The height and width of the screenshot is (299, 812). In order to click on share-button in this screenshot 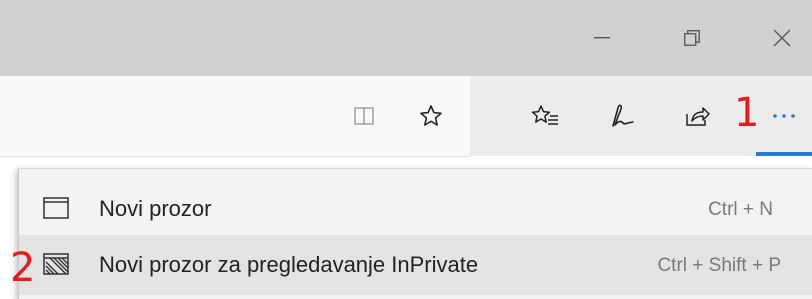, I will do `click(697, 116)`.